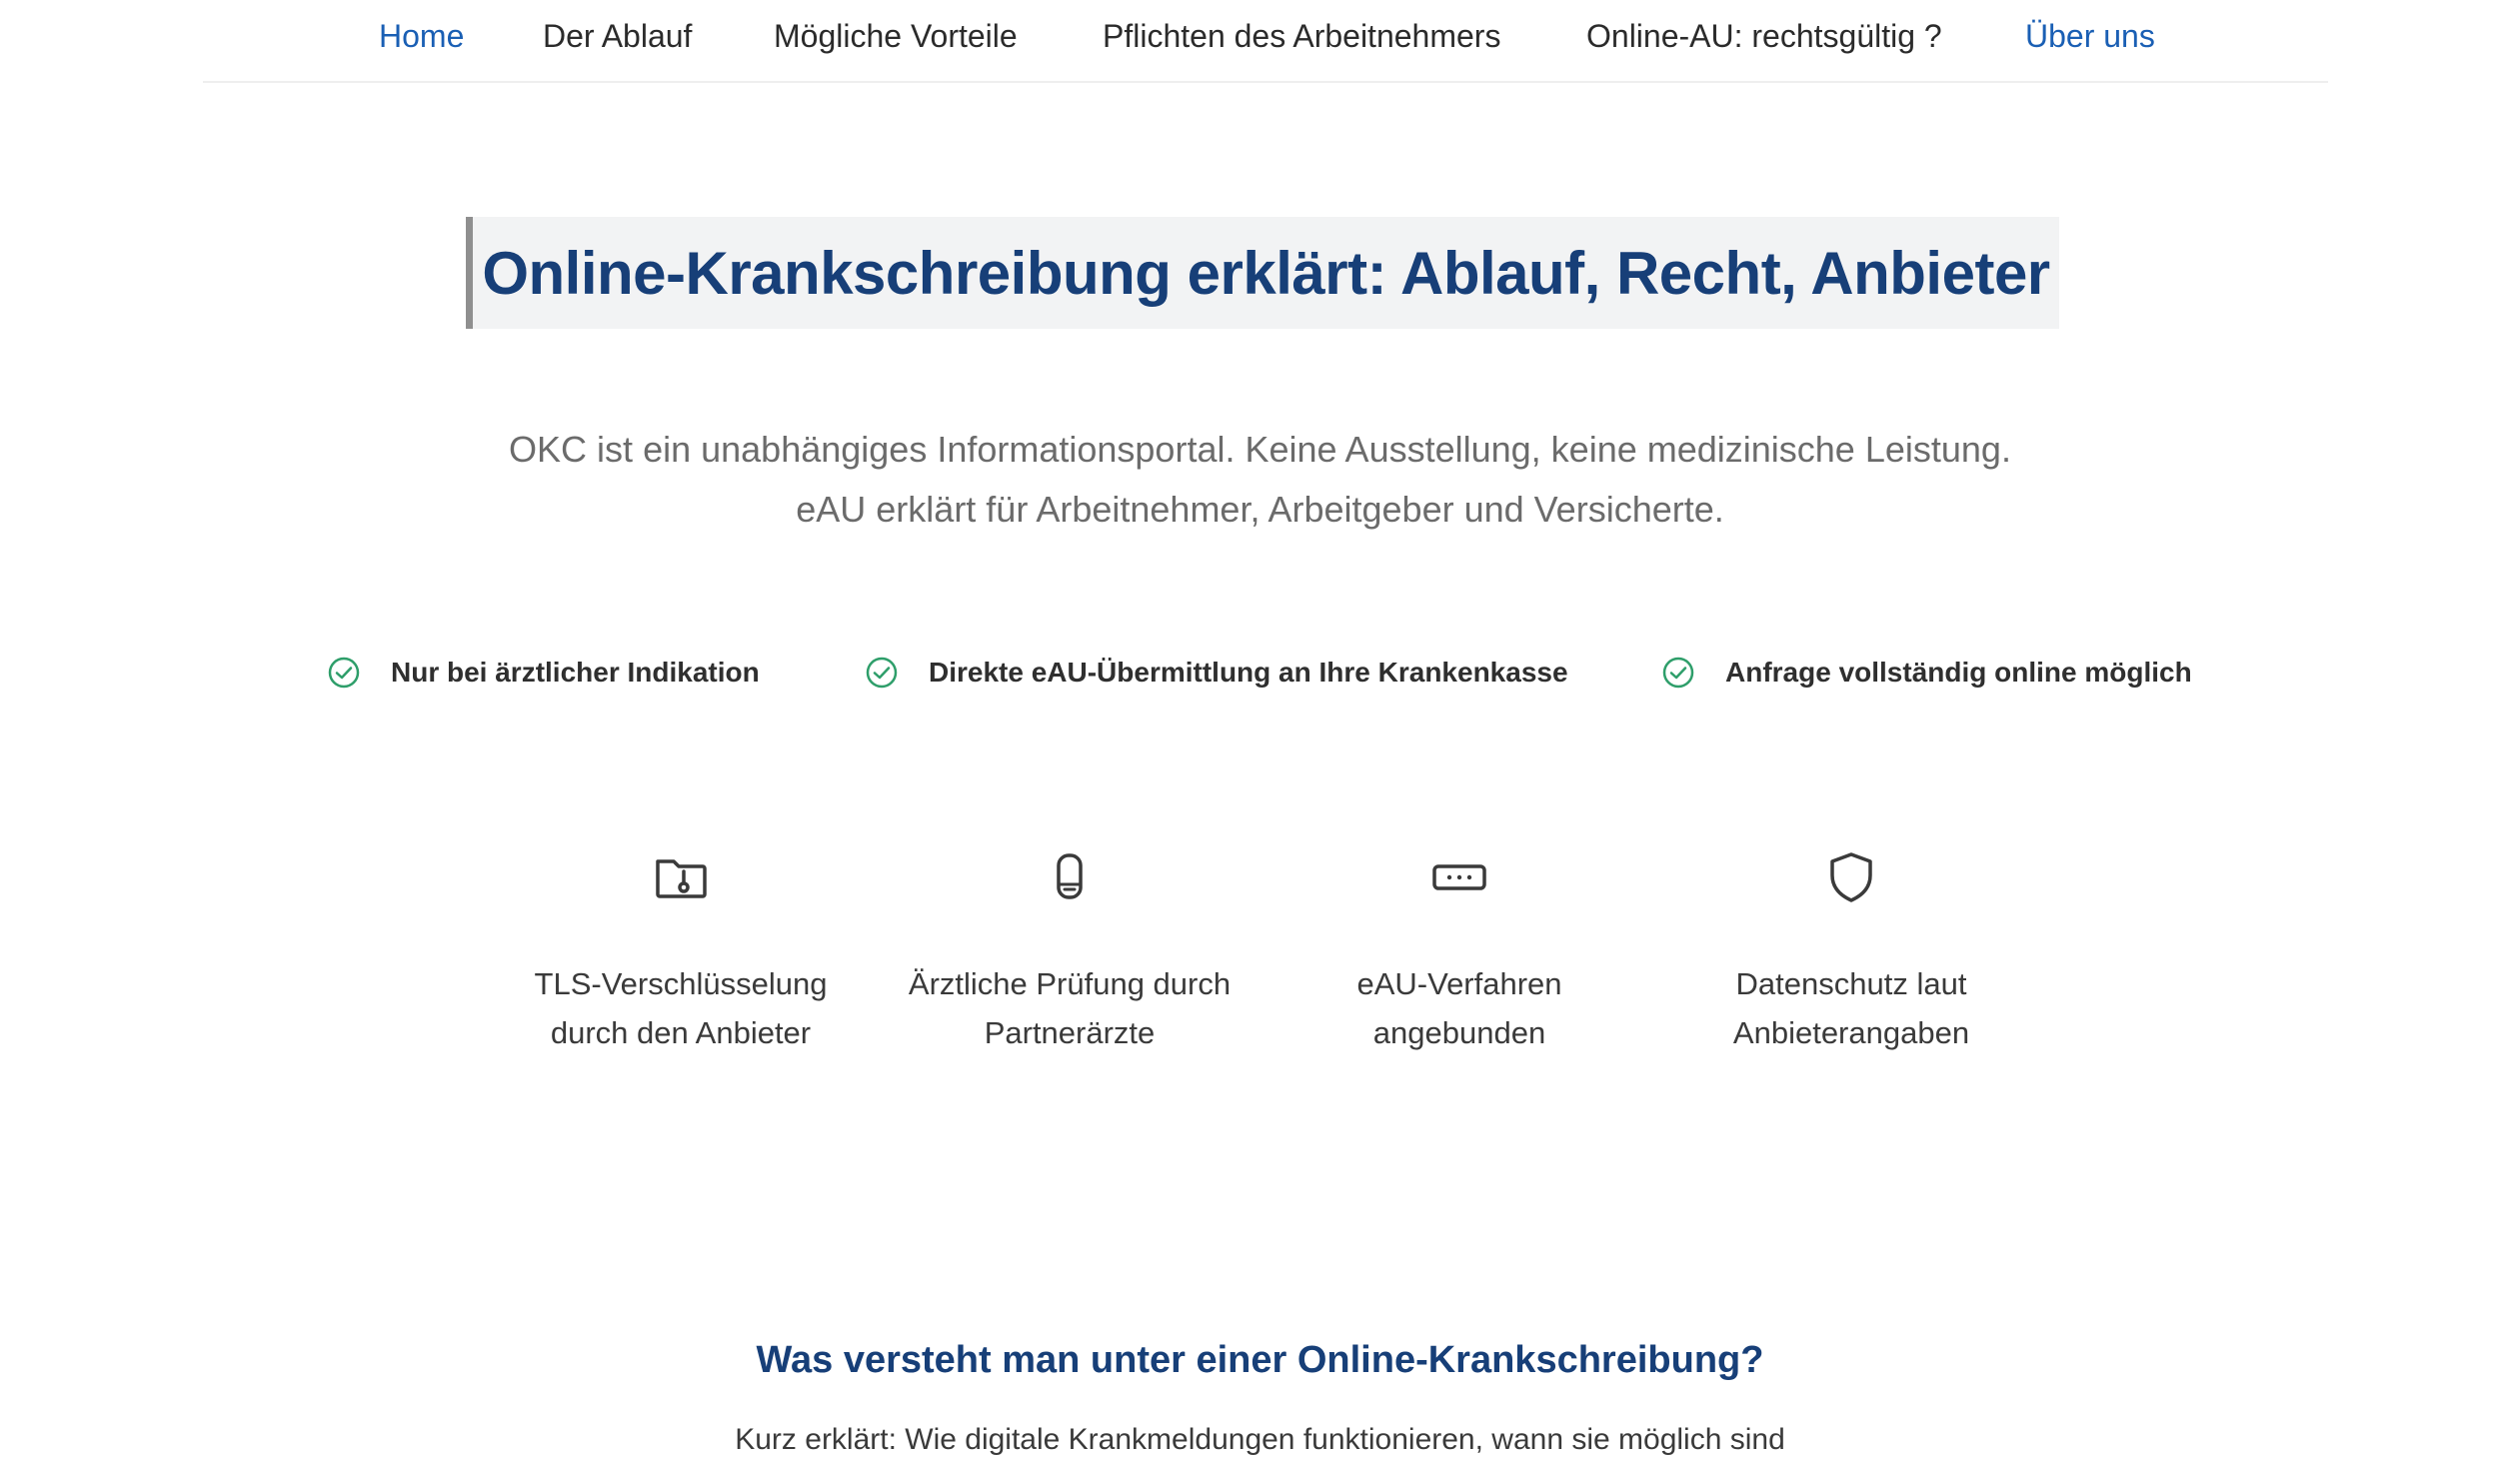  I want to click on check-label: Anfrage vollständig online möglich, so click(1959, 672).